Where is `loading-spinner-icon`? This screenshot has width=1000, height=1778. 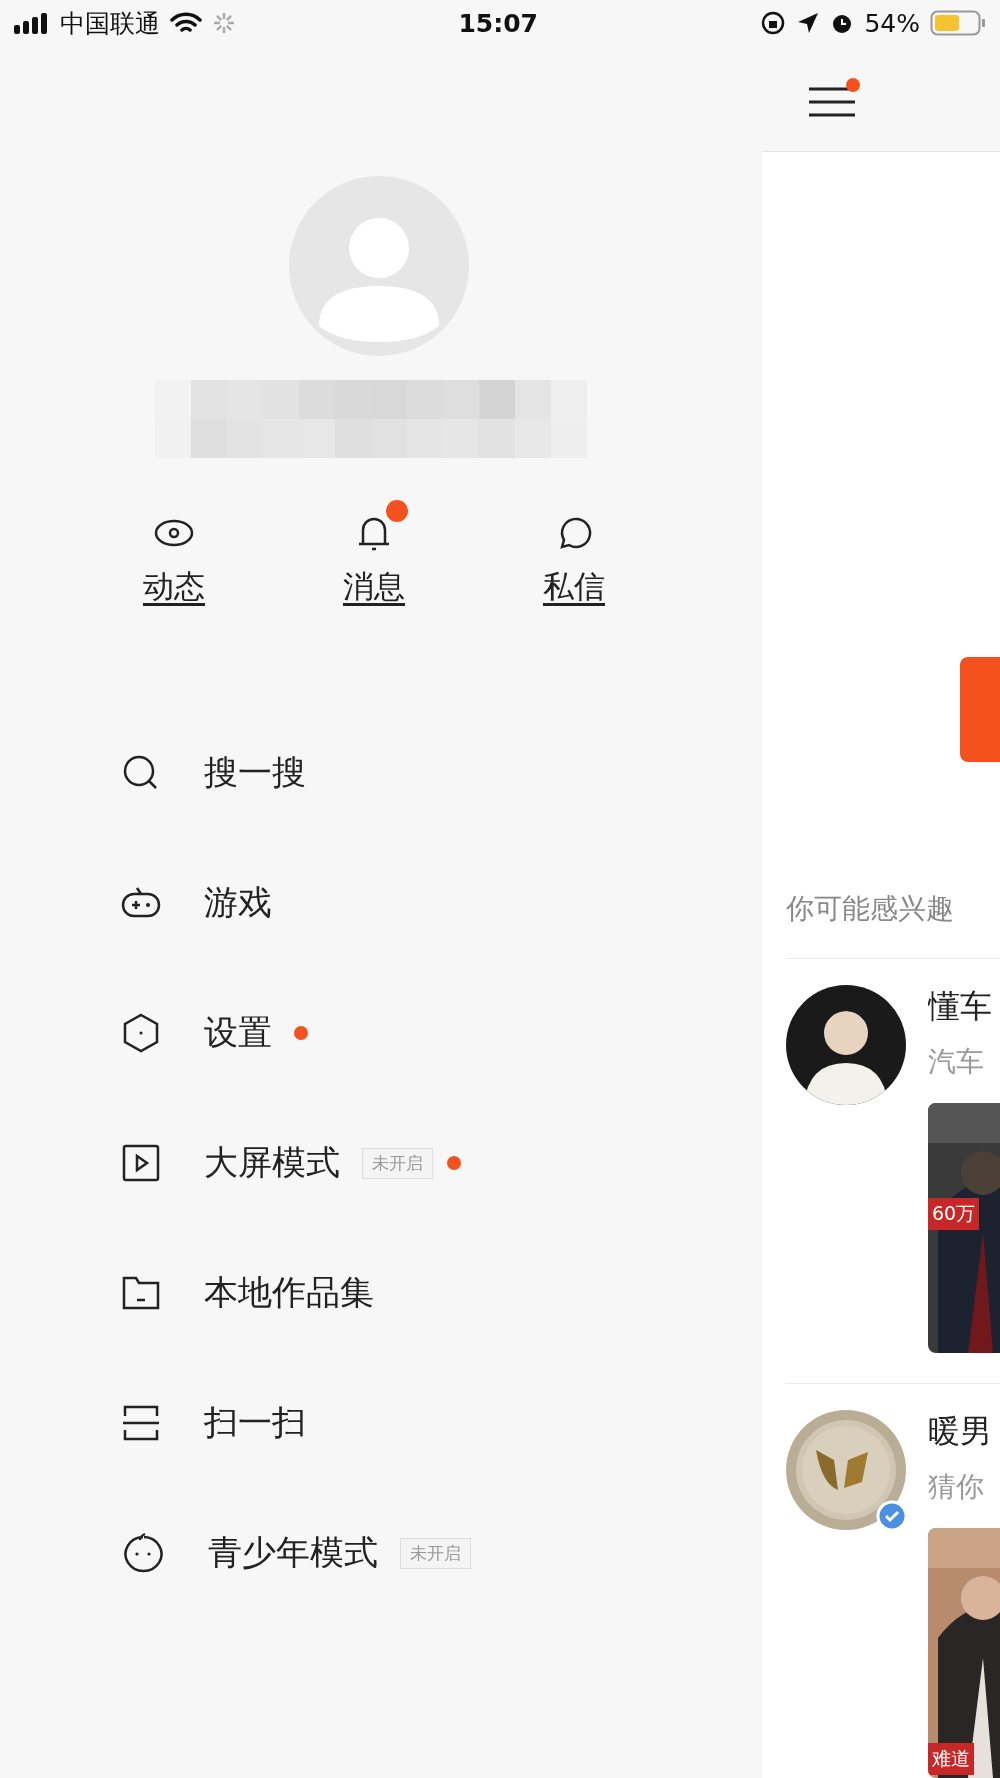
loading-spinner-icon is located at coordinates (224, 23).